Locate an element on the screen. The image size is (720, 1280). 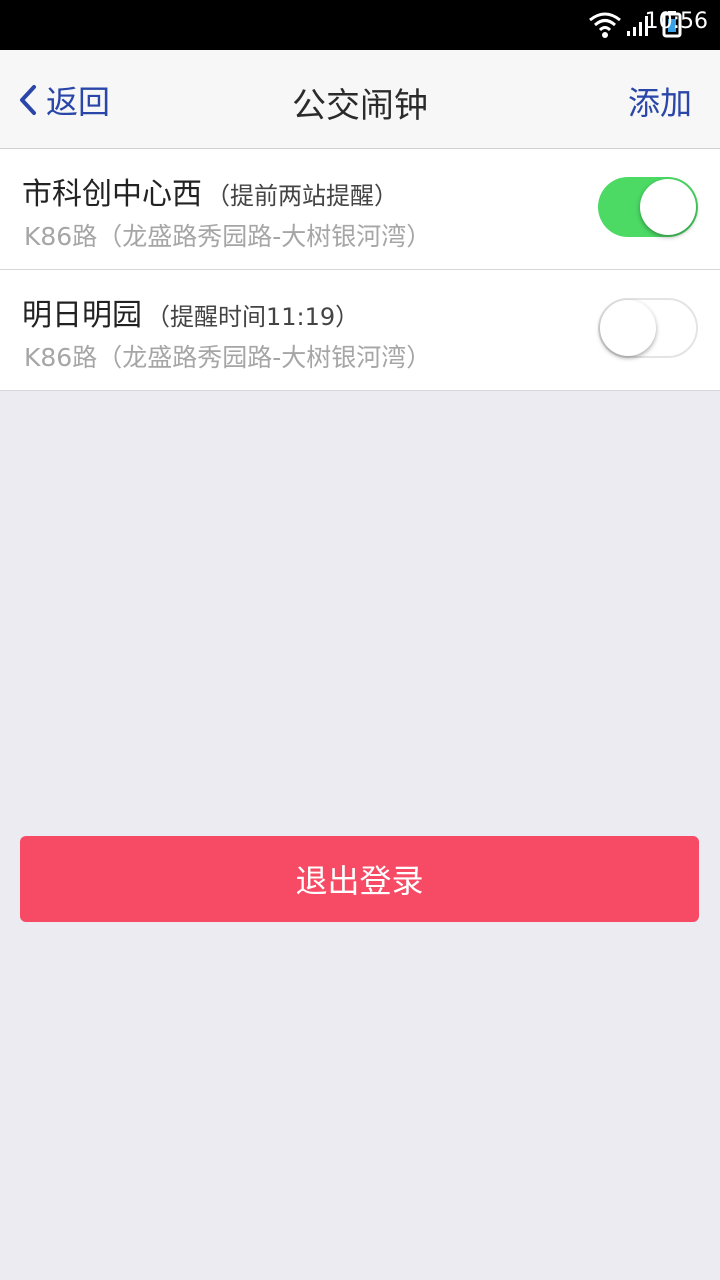
wifi-icon is located at coordinates (605, 25).